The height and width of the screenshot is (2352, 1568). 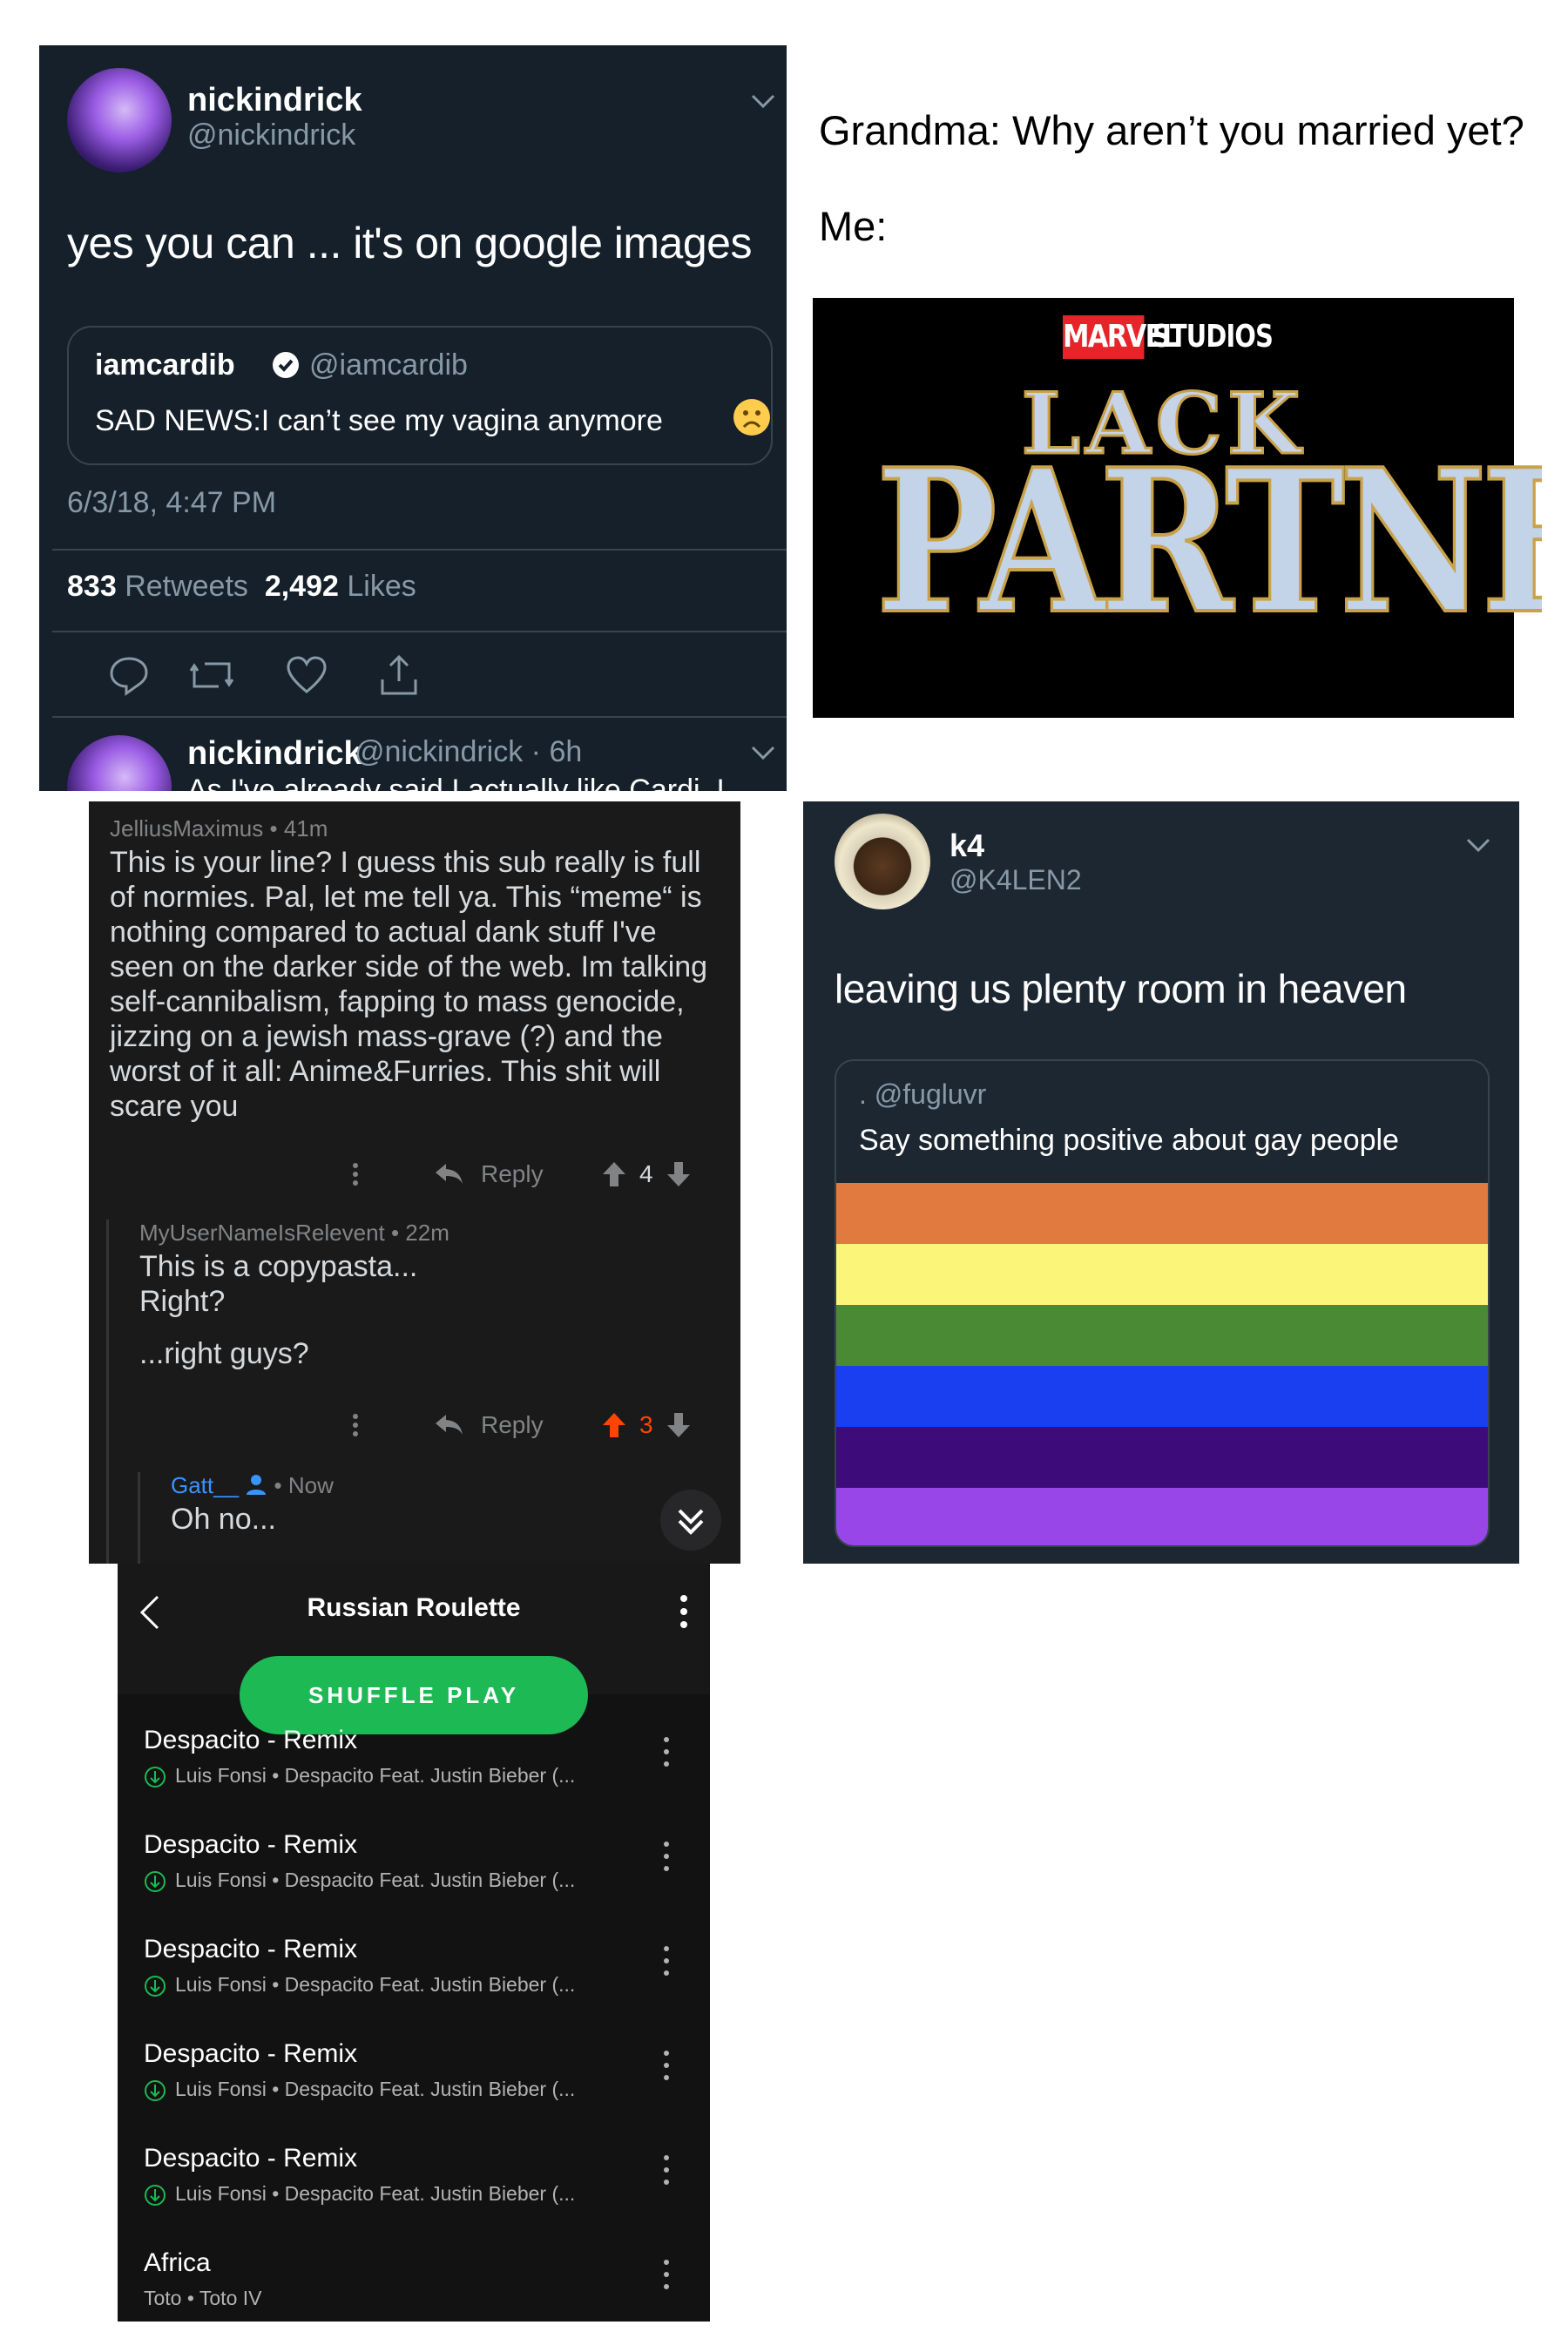 I want to click on display-name: k4, so click(x=967, y=846).